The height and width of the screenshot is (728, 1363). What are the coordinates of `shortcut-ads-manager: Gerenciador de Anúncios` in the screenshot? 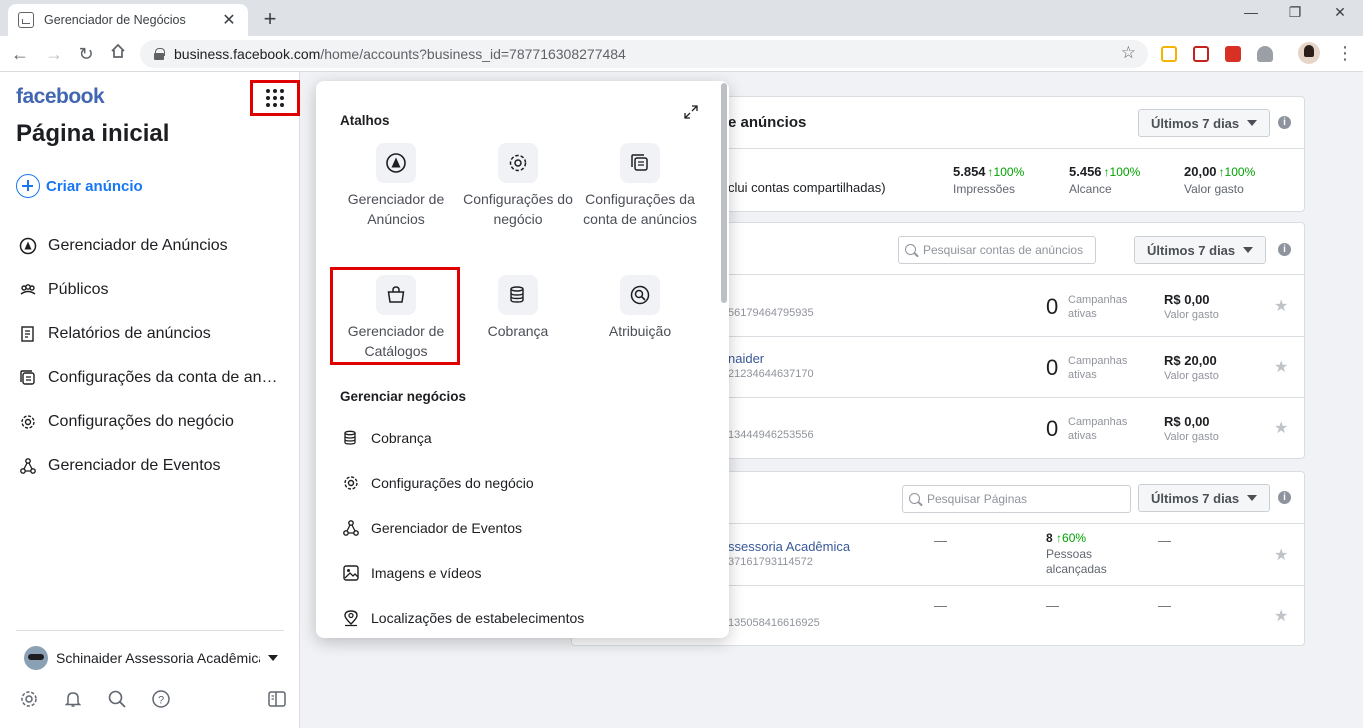 It's located at (396, 186).